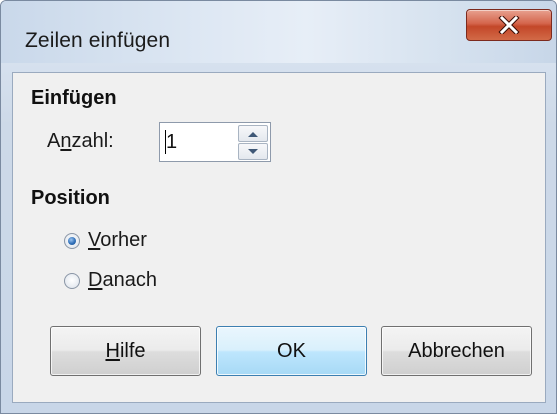  What do you see at coordinates (291, 351) in the screenshot?
I see `ok-button: OK` at bounding box center [291, 351].